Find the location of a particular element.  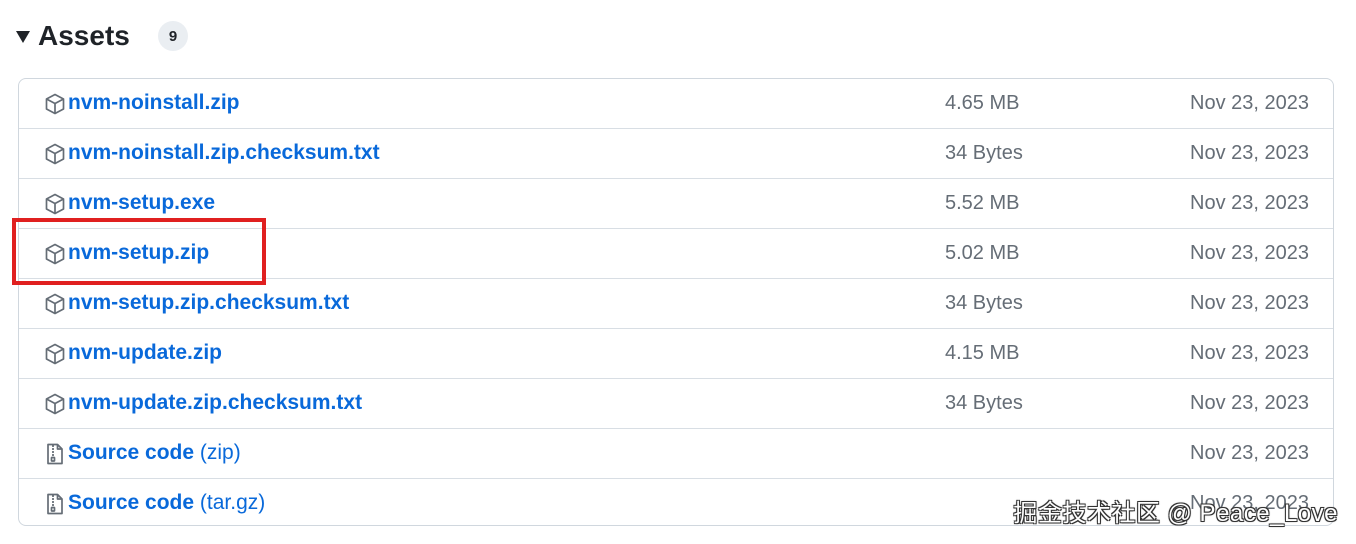

asset-row: Source code (zip) Nov 23, 2023 is located at coordinates (676, 454).